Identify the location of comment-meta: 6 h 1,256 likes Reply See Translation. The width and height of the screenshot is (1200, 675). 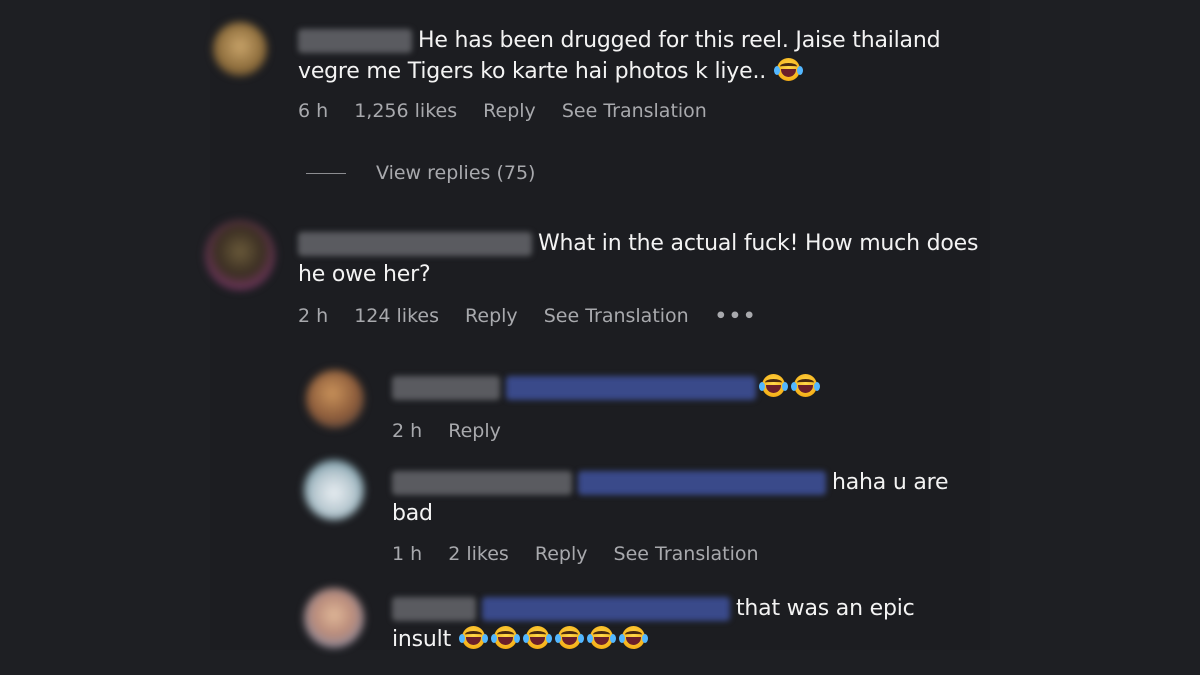
(512, 111).